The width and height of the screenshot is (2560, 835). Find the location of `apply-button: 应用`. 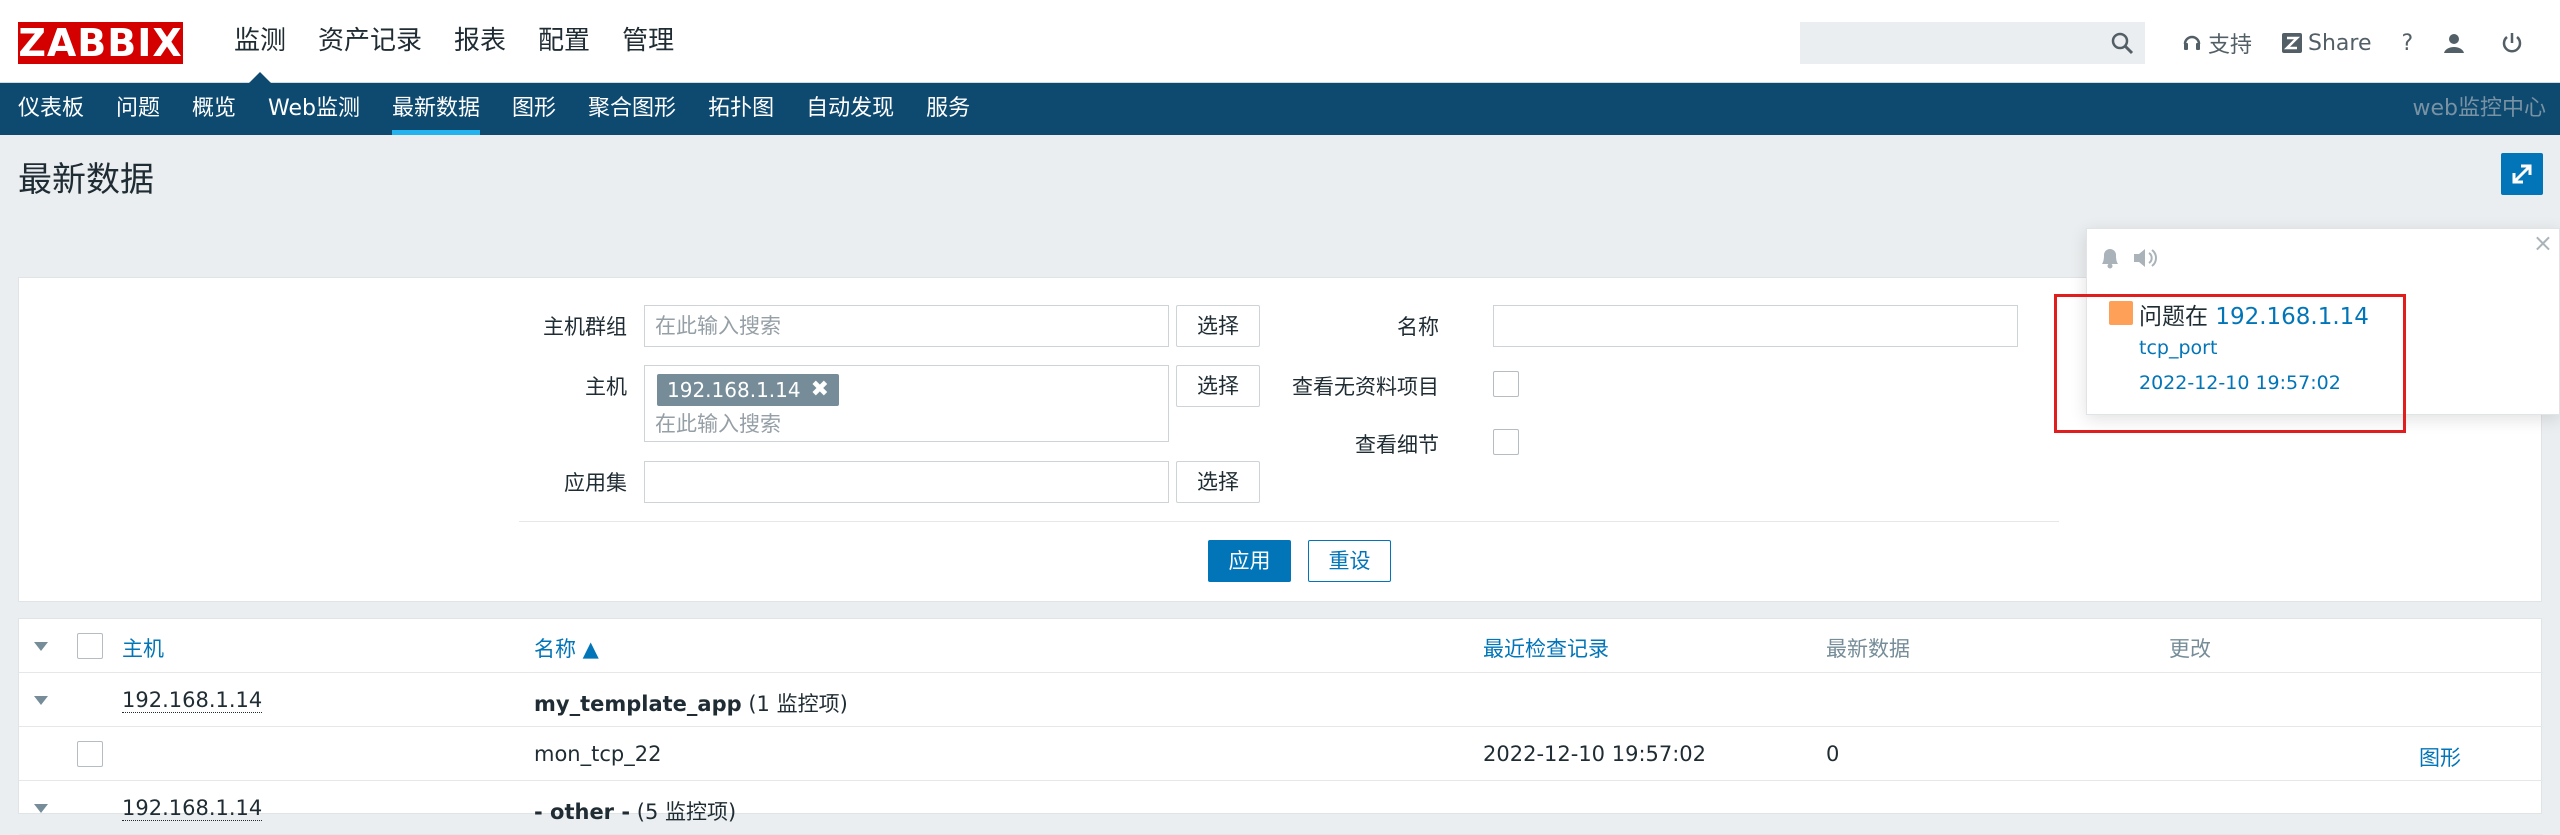

apply-button: 应用 is located at coordinates (1249, 561).